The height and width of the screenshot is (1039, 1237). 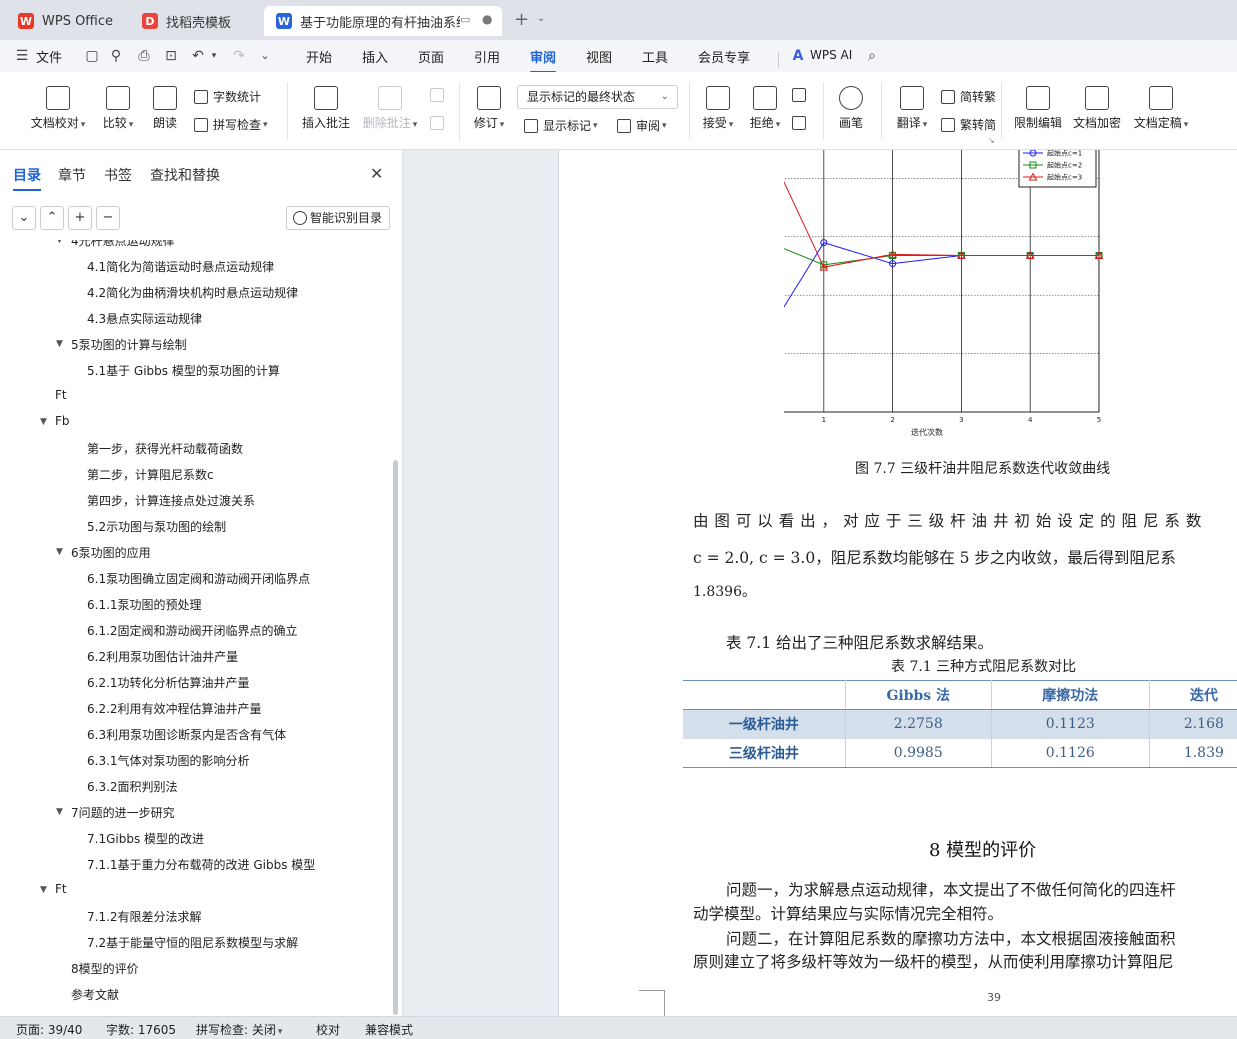 What do you see at coordinates (912, 108) in the screenshot?
I see `translate-button: 翻译 ▾` at bounding box center [912, 108].